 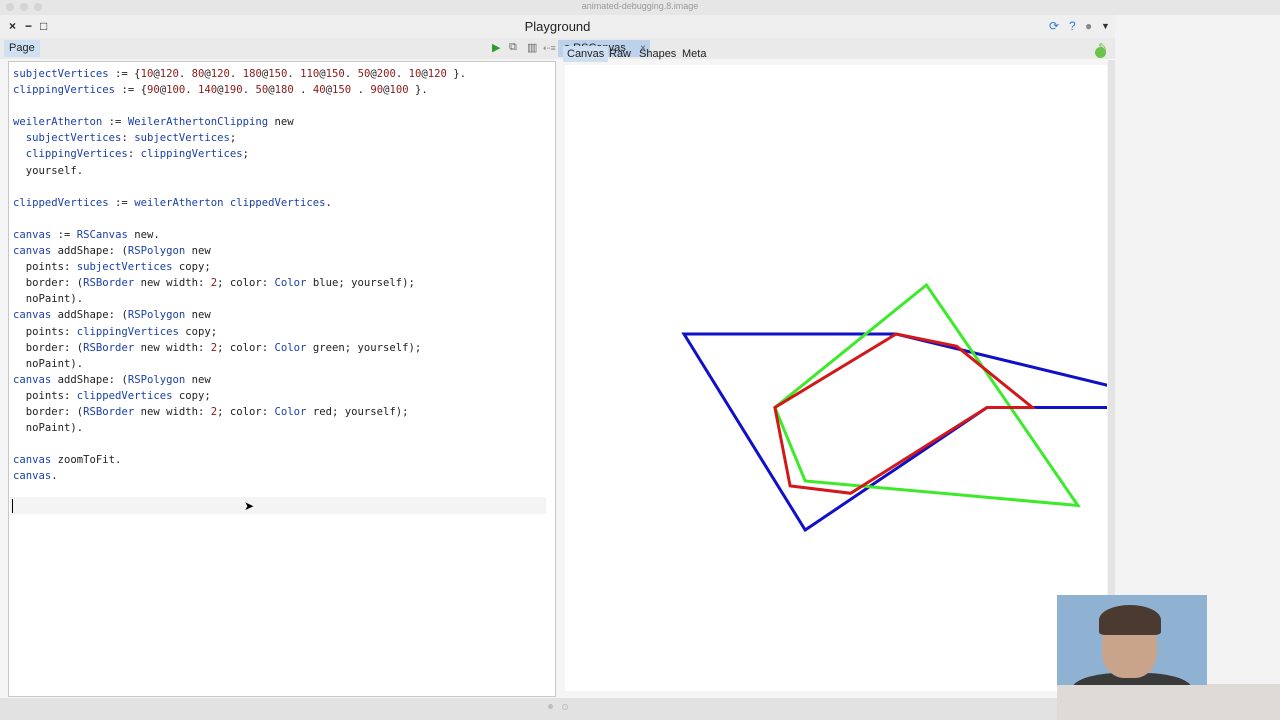 I want to click on os-title-bar: animated-debugging.8.image, so click(x=640, y=8).